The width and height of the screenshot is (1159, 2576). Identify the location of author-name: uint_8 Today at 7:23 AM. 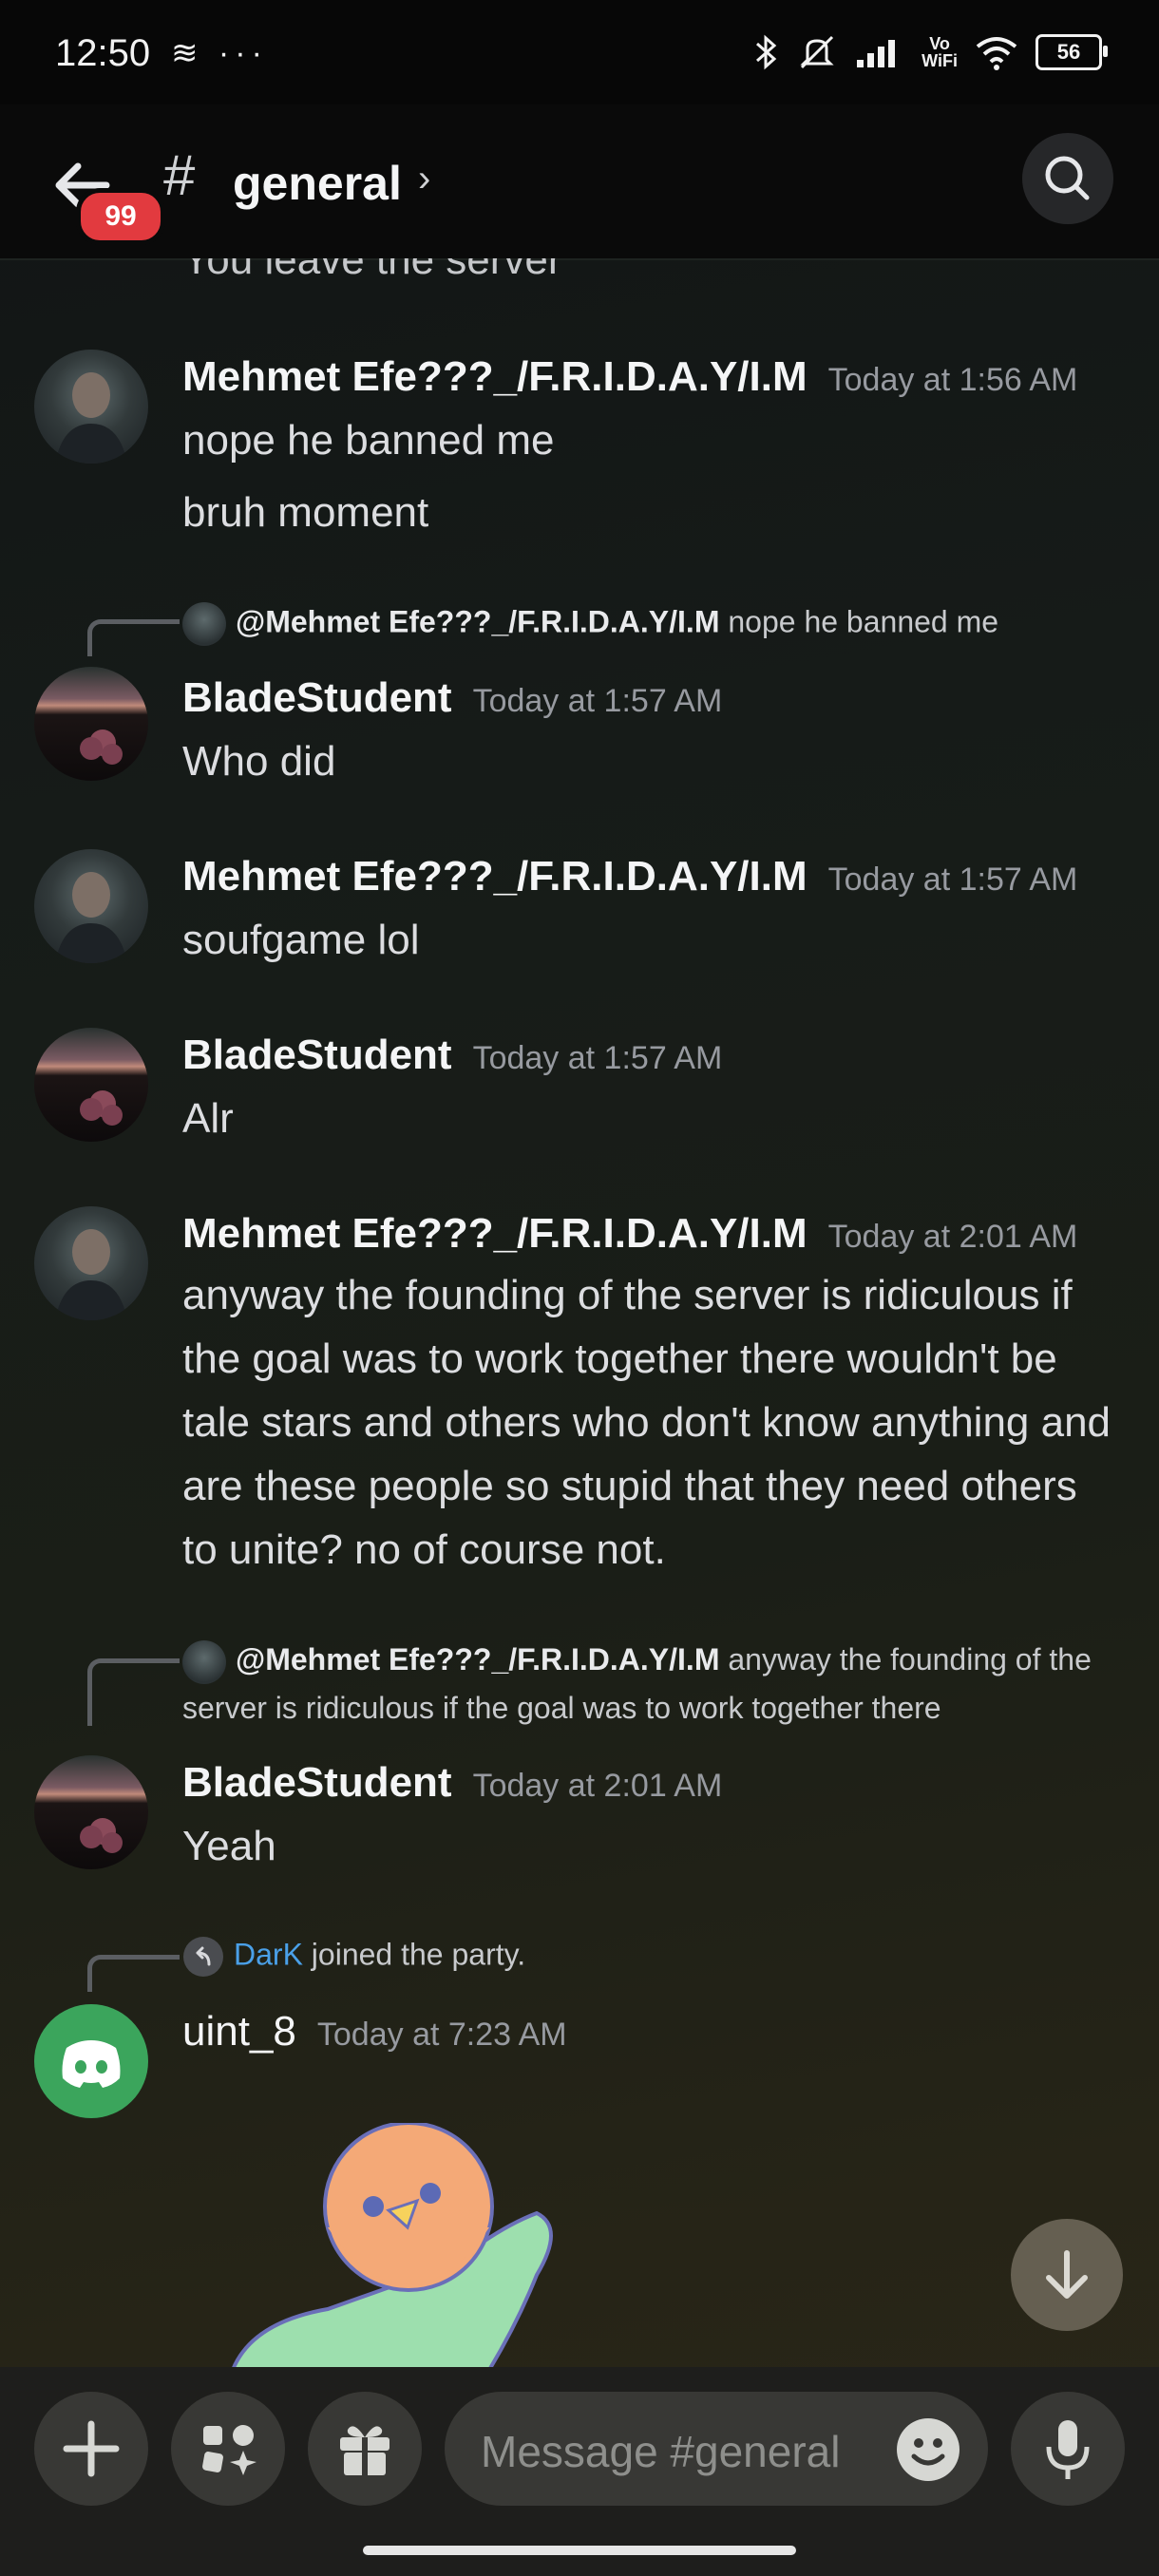
(374, 2031).